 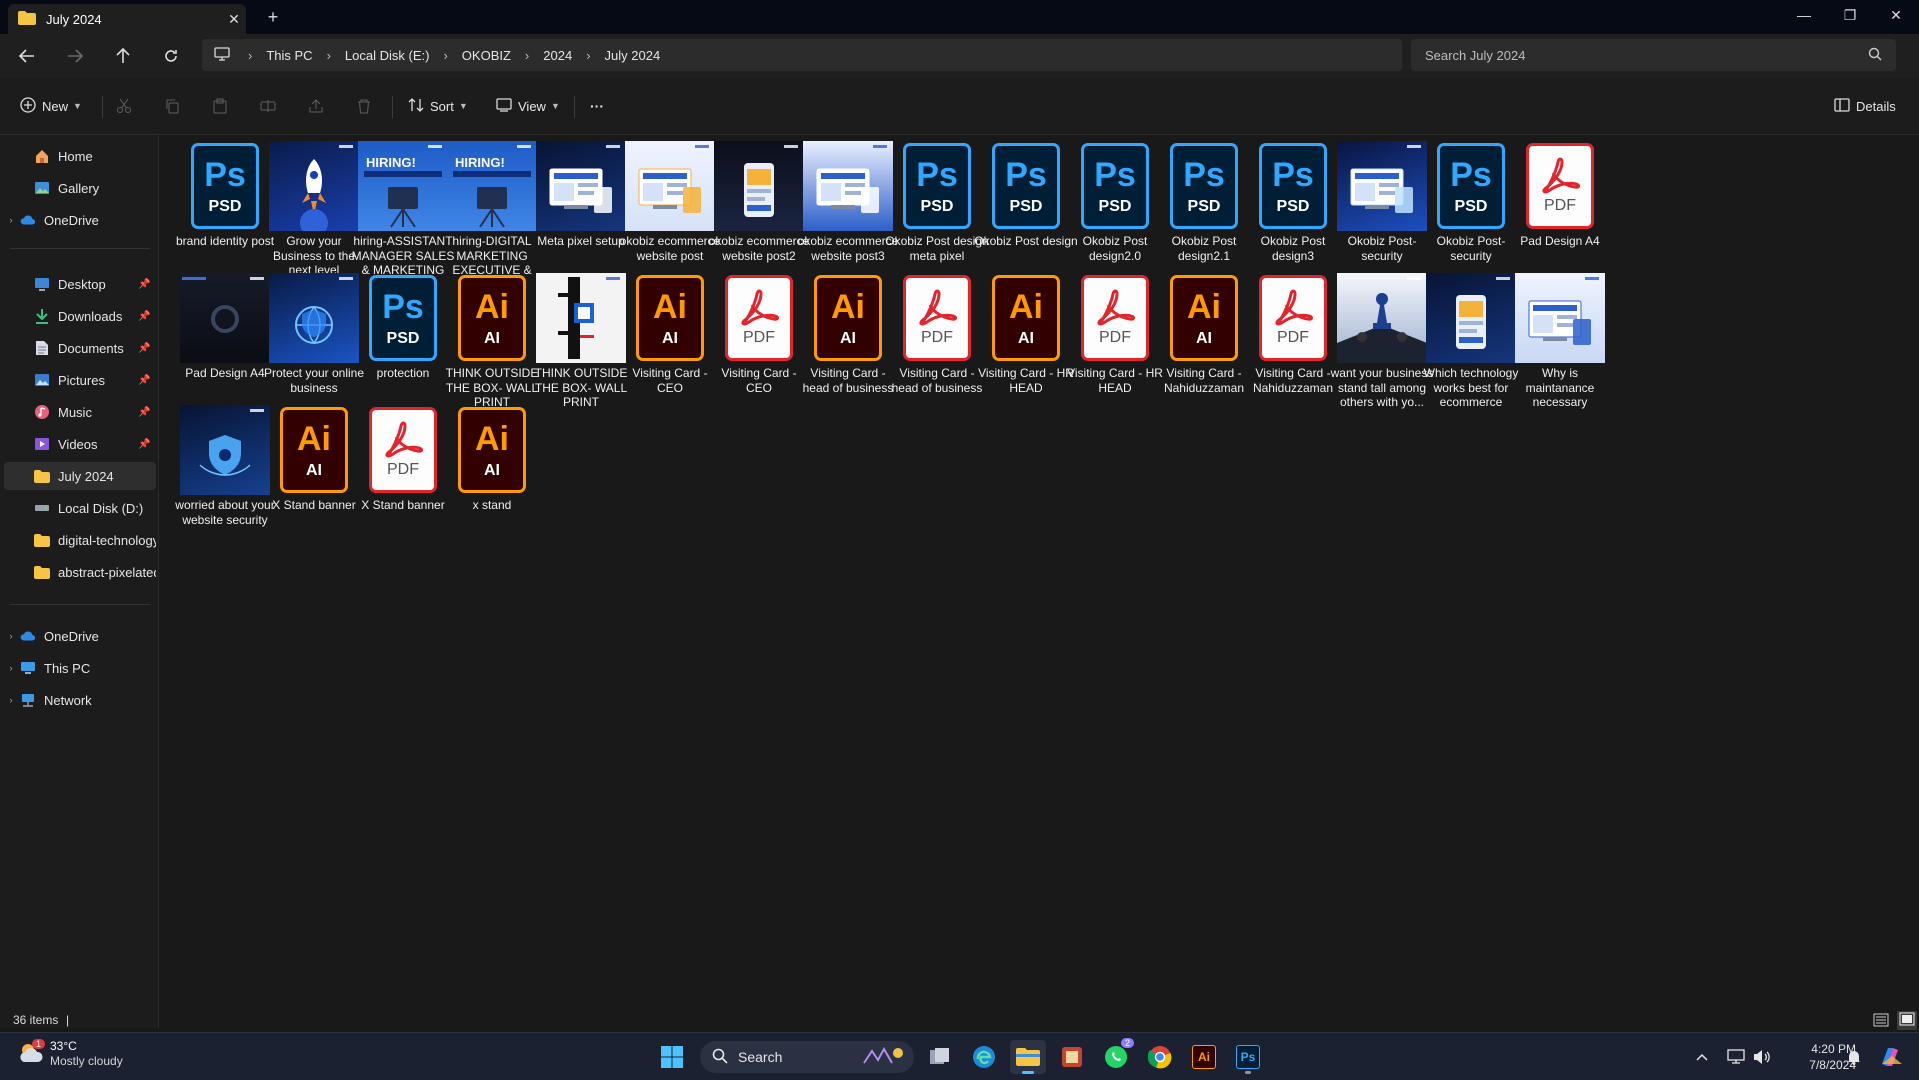 What do you see at coordinates (80, 700) in the screenshot?
I see `sidebar-item-network: › Network` at bounding box center [80, 700].